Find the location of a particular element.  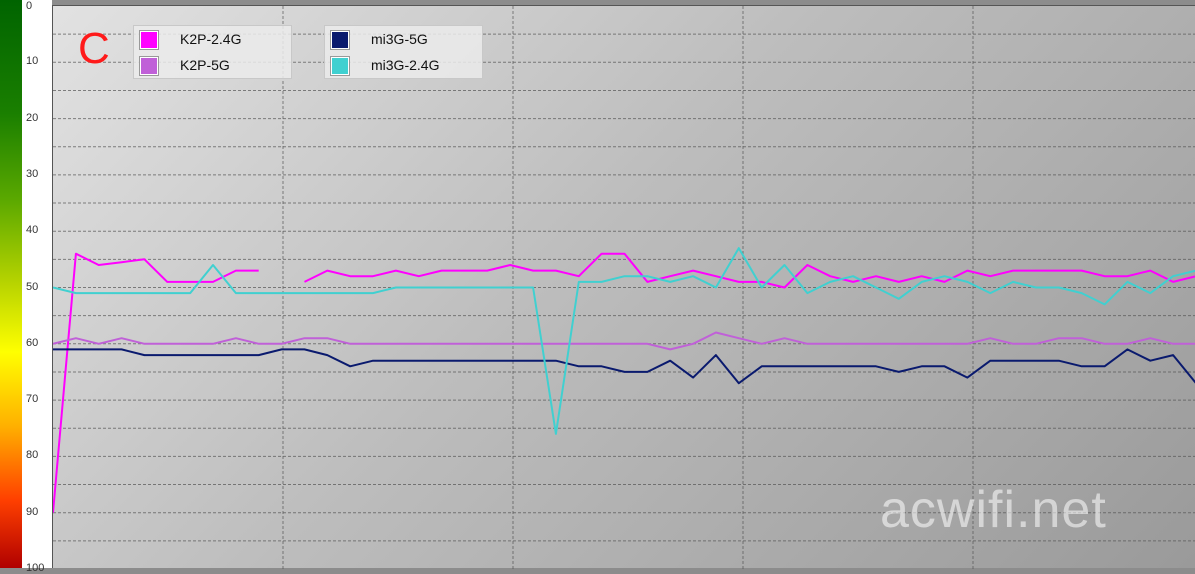

y-tick-label: 50 is located at coordinates (32, 287).